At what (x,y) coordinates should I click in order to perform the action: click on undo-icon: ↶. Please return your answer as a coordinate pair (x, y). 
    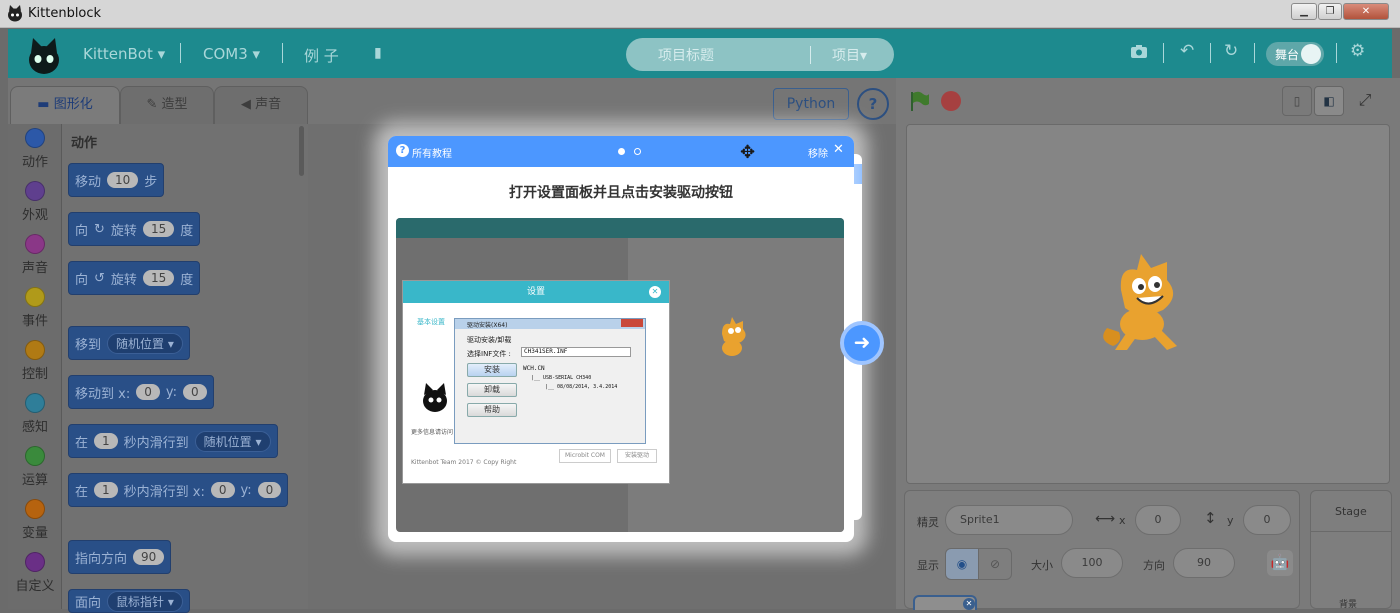
    Looking at the image, I should click on (1187, 51).